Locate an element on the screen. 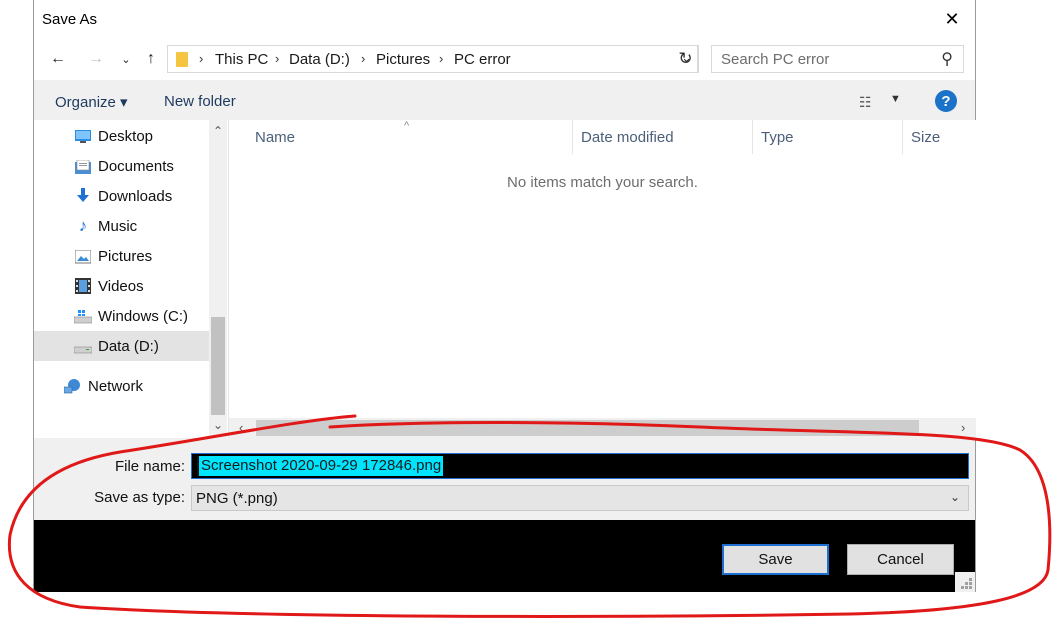  sidebar-item-documents: Documents is located at coordinates (121, 166).